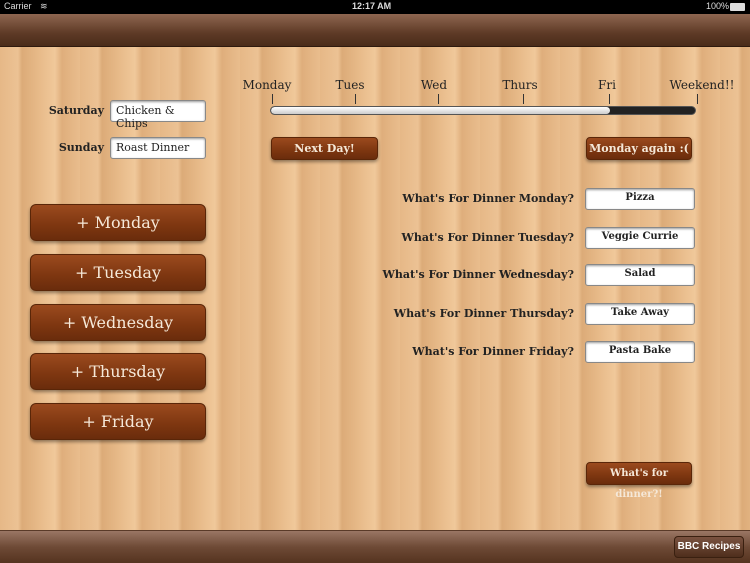  I want to click on nav-bar, so click(375, 30).